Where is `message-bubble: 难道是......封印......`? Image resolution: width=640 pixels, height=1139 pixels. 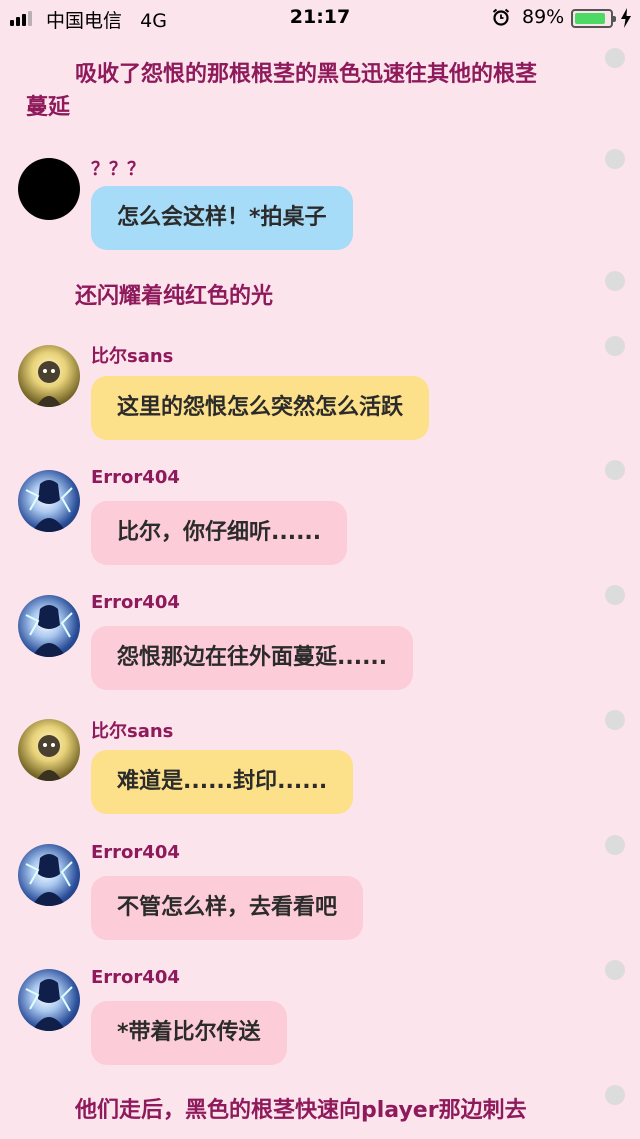 message-bubble: 难道是......封印...... is located at coordinates (222, 782).